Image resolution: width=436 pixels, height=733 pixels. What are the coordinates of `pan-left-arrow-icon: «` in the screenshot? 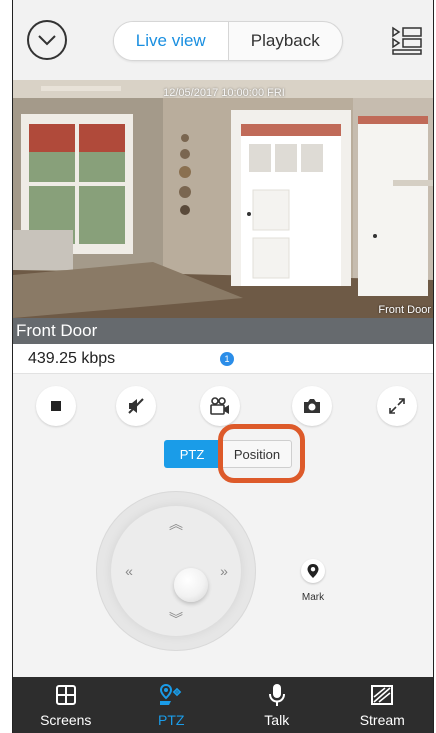 It's located at (129, 571).